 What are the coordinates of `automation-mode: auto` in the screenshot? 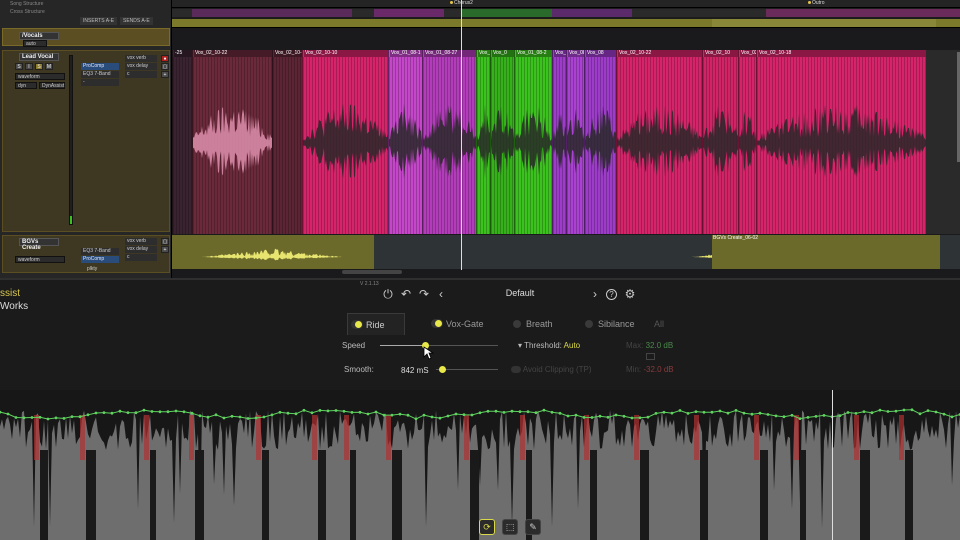 It's located at (35, 43).